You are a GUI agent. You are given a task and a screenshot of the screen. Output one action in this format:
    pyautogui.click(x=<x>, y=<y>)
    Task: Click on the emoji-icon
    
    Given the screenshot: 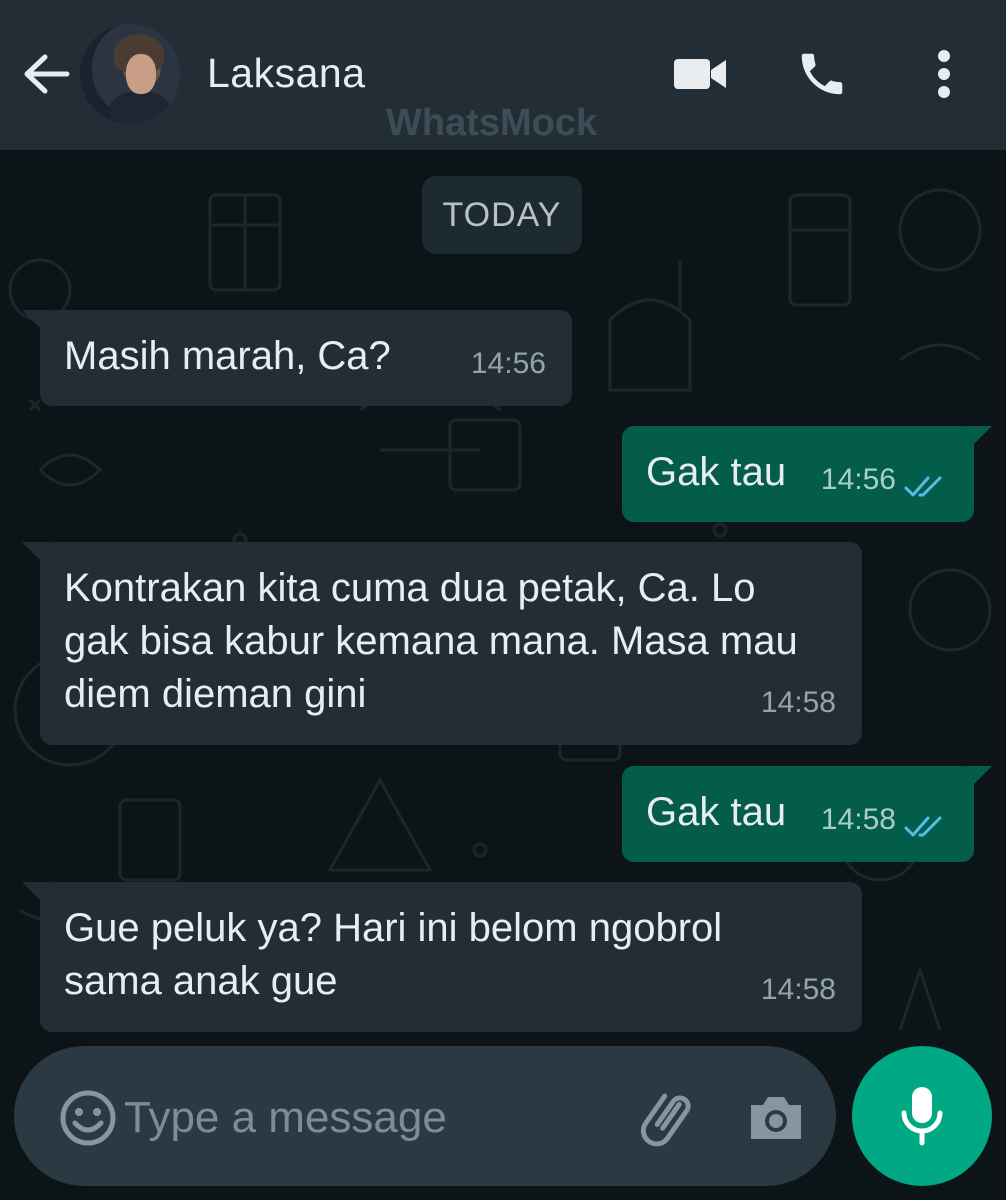 What is the action you would take?
    pyautogui.click(x=88, y=1118)
    